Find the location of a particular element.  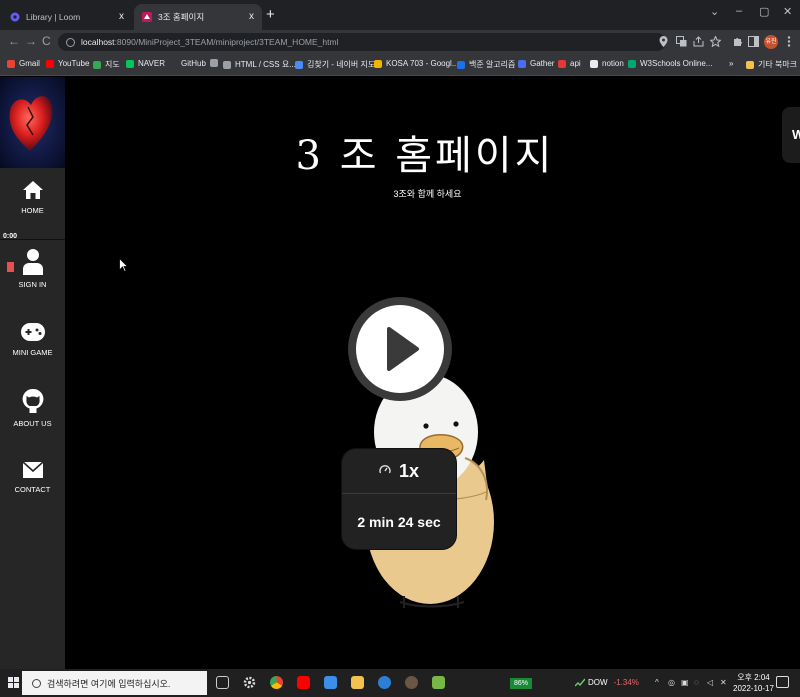

loom-favicon-icon is located at coordinates (15, 17).